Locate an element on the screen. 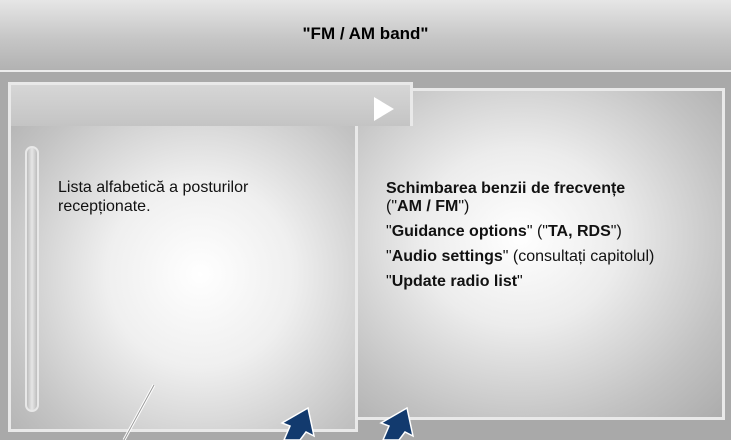 The width and height of the screenshot is (731, 440). menu-item-update-radio-list: "Update radio list" is located at coordinates (551, 282).